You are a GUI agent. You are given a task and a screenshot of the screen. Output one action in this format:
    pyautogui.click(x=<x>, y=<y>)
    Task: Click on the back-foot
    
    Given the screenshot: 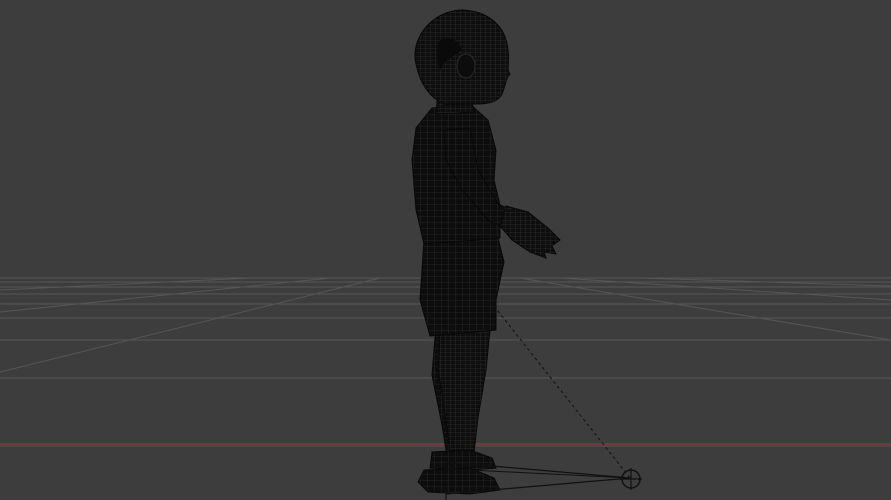 What is the action you would take?
    pyautogui.click(x=463, y=460)
    